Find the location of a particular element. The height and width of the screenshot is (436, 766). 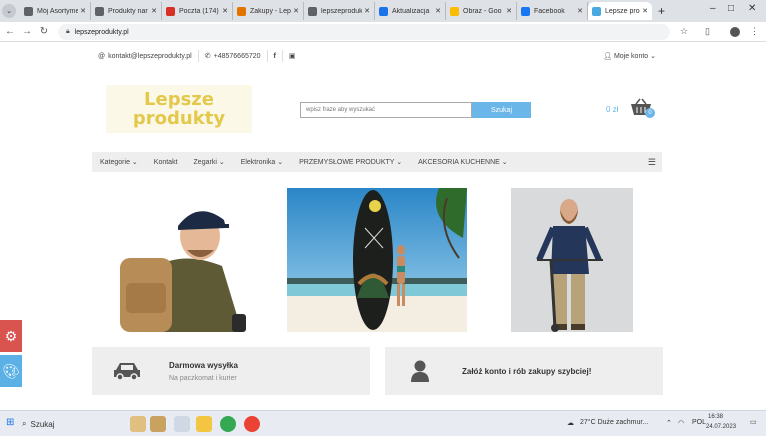

search-input: wpisz fraze aby wyszukać is located at coordinates (386, 110).